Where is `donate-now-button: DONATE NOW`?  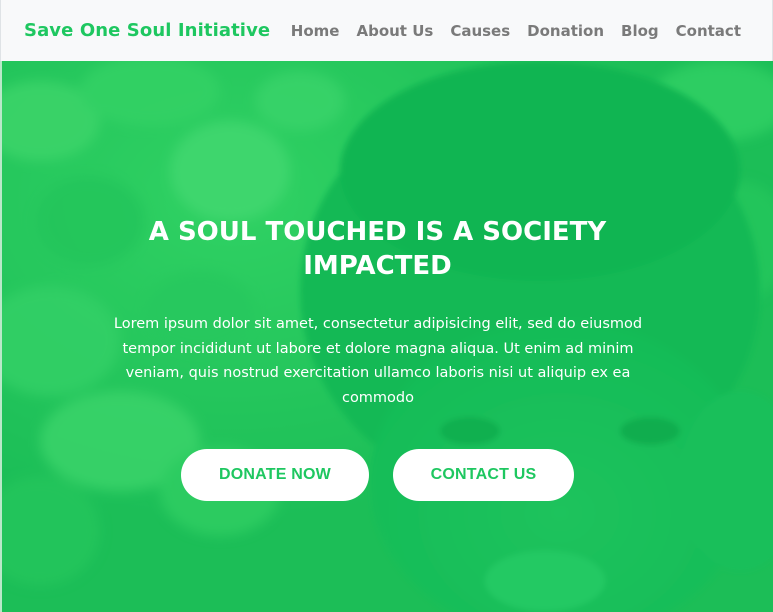 donate-now-button: DONATE NOW is located at coordinates (275, 475).